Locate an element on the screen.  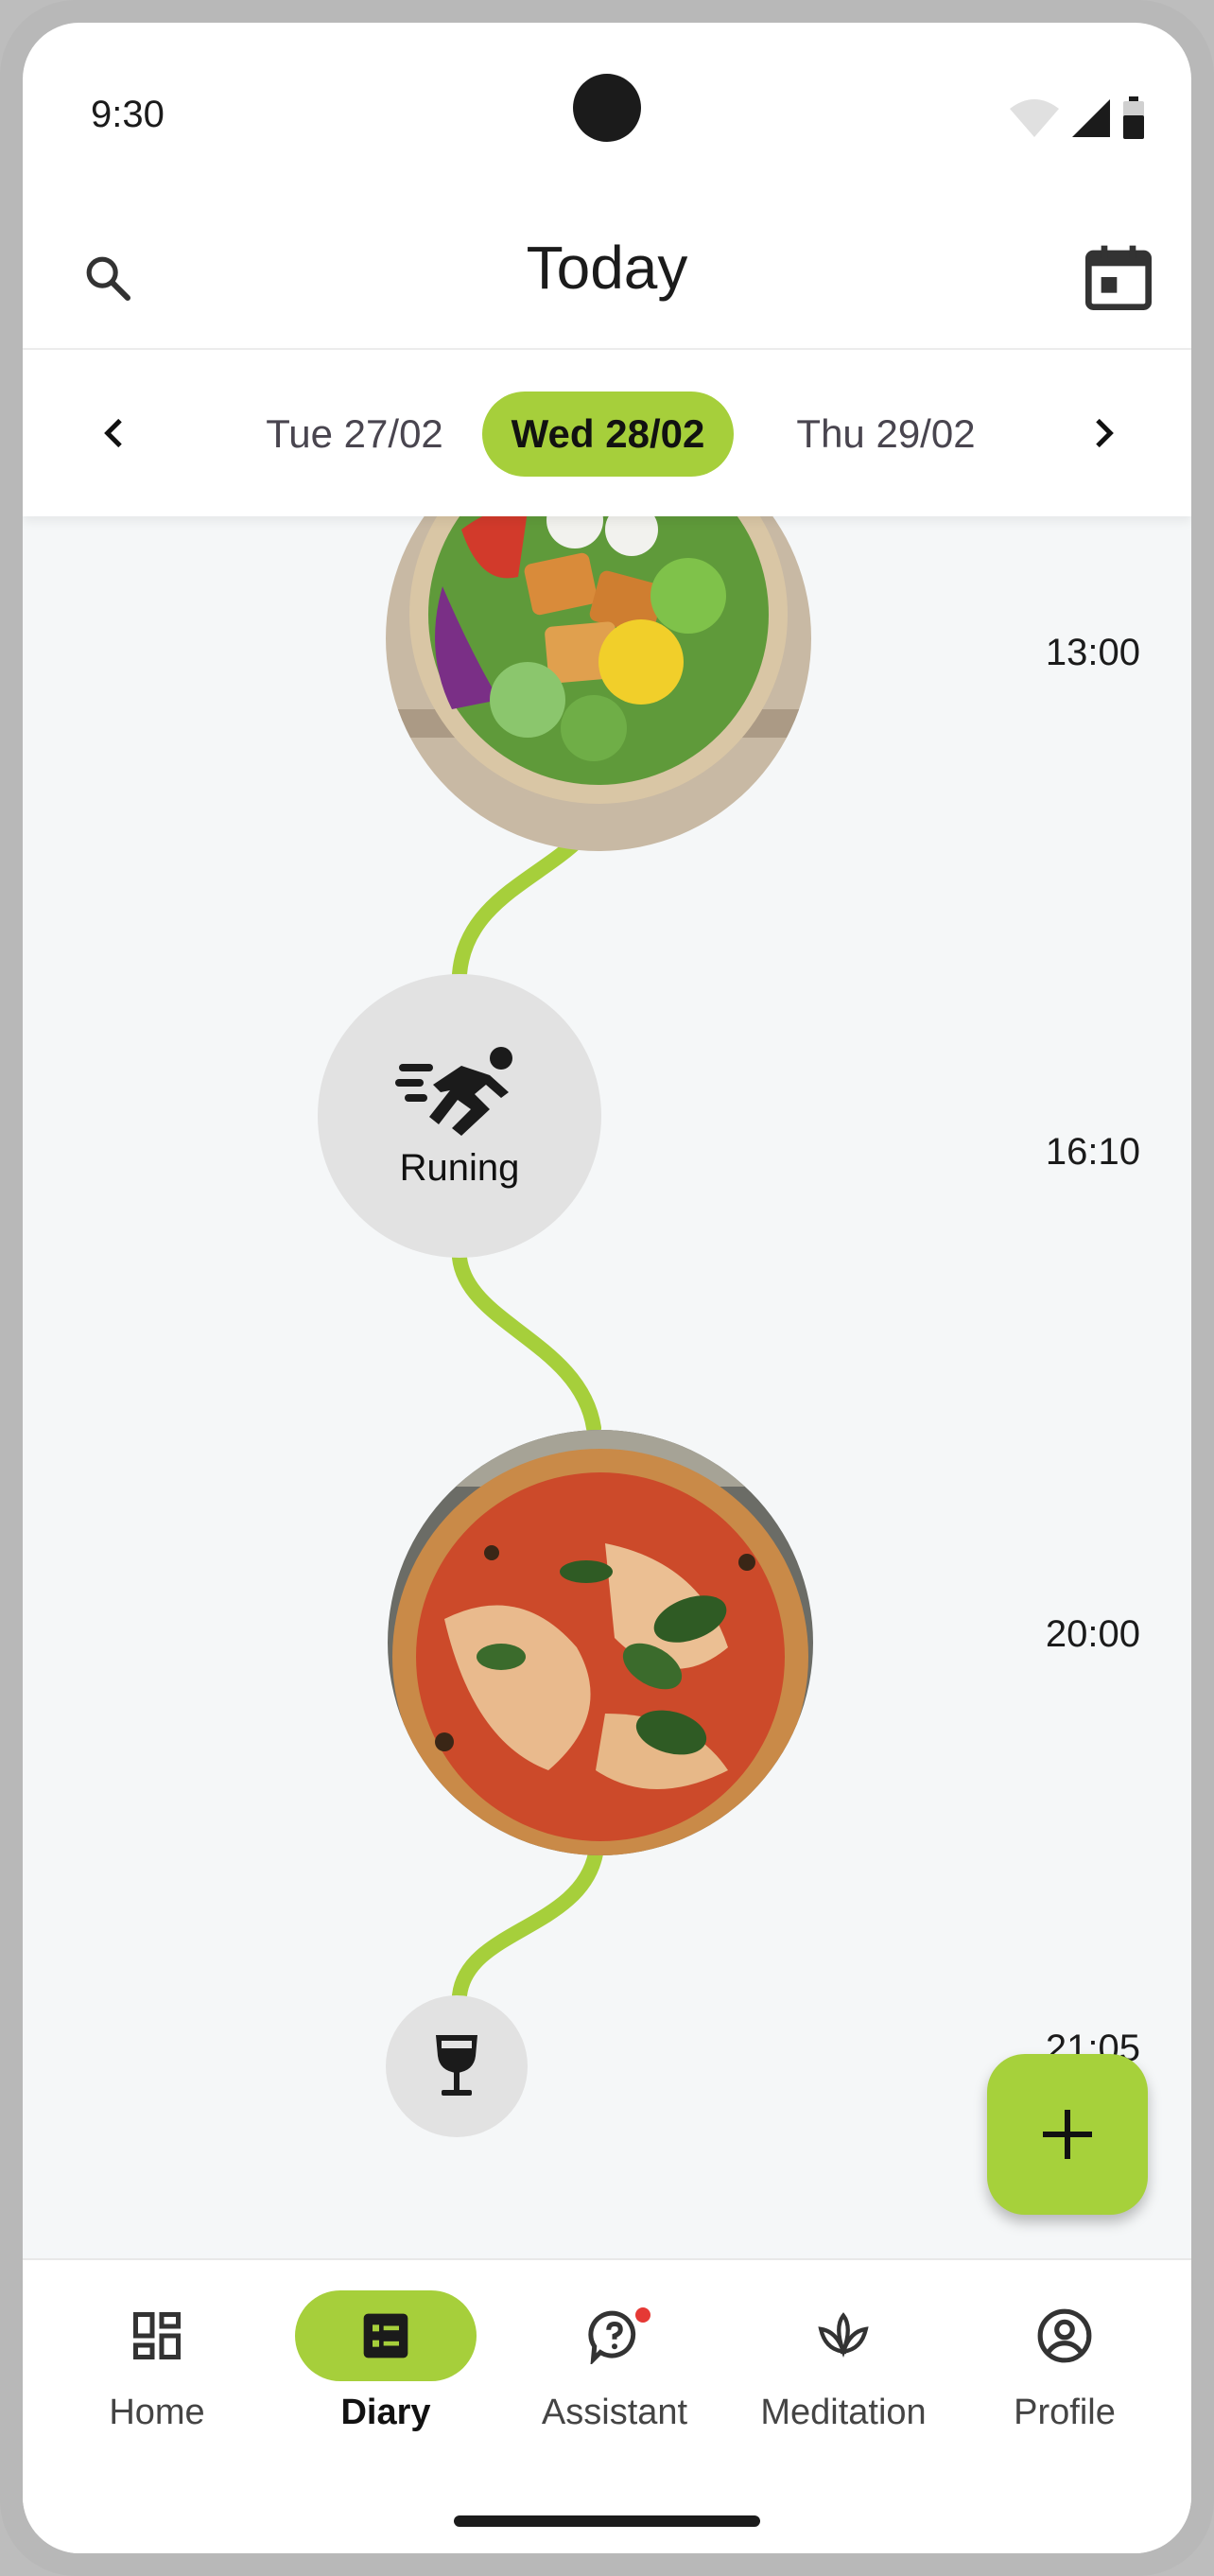
account-circle-icon is located at coordinates (1064, 2335).